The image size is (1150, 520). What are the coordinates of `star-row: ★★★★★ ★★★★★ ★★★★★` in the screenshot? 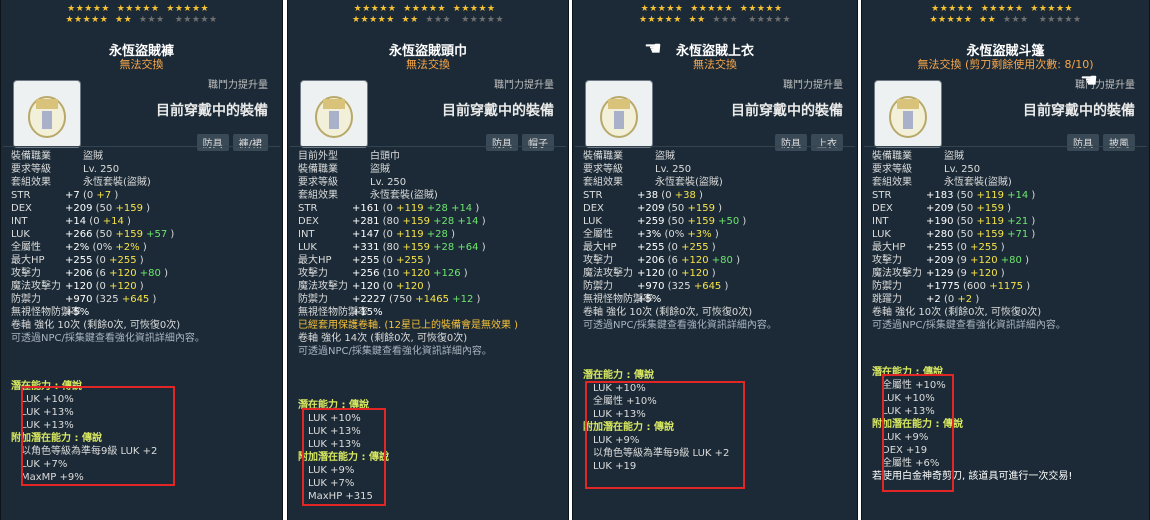 It's located at (428, 9).